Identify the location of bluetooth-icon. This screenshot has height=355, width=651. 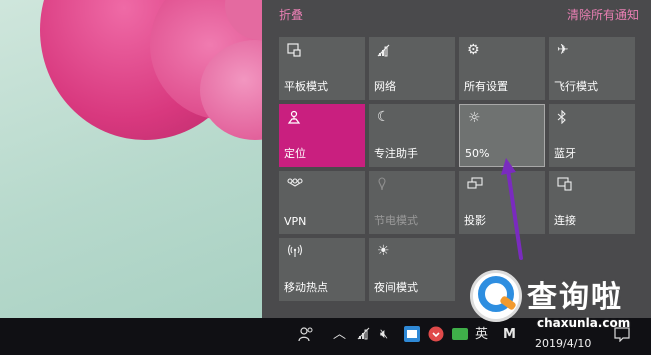
(562, 118).